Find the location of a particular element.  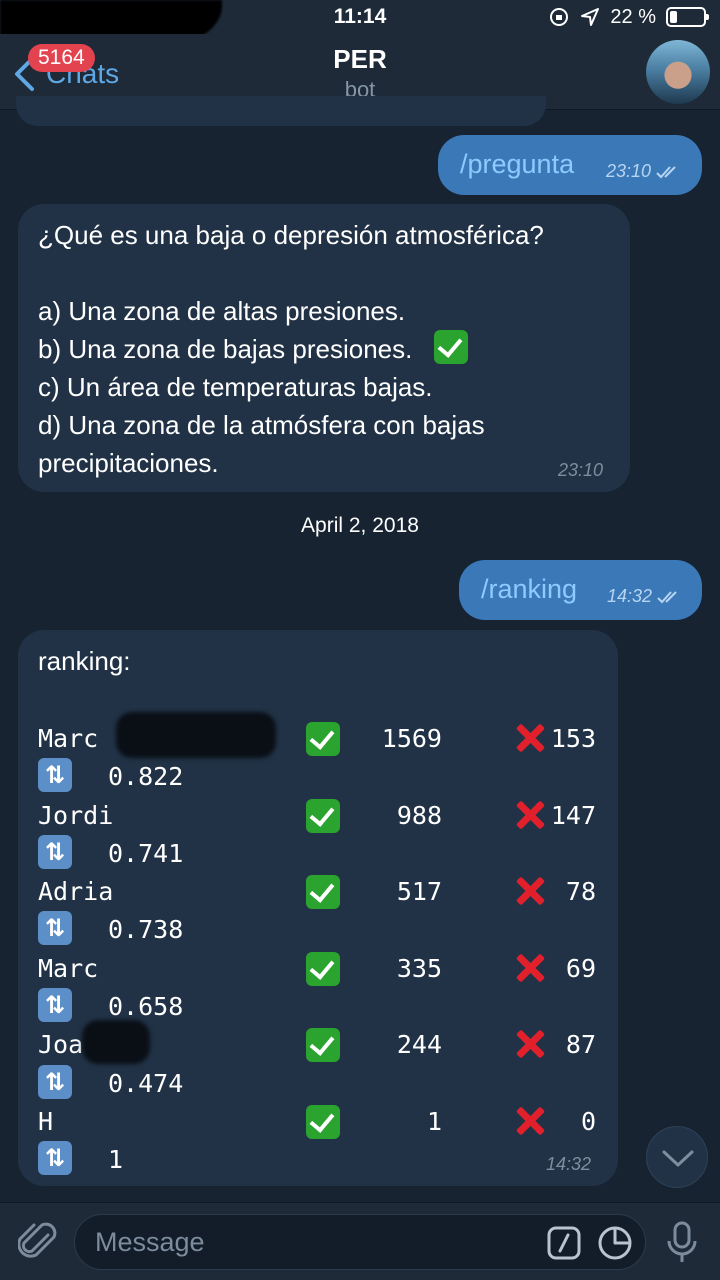

correct-count: 988 is located at coordinates (419, 815).